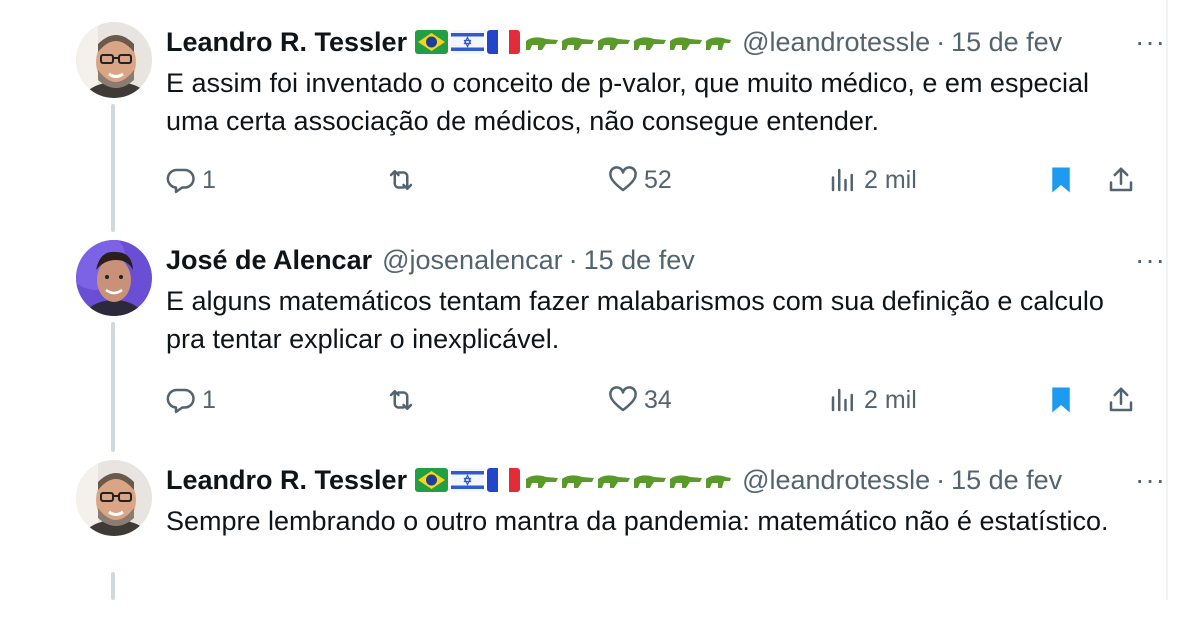  I want to click on author-handle: @josenalencar, so click(472, 260).